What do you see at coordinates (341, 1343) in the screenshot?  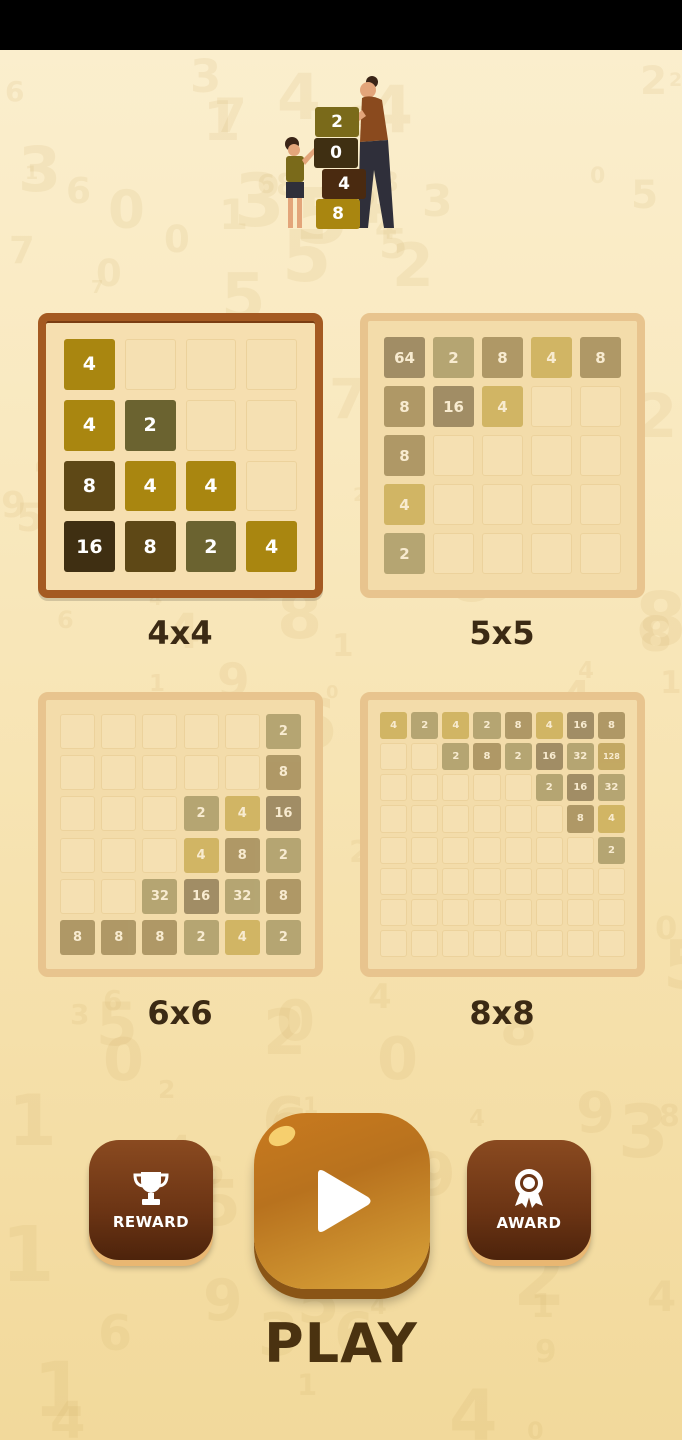 I see `play-label: PLAY` at bounding box center [341, 1343].